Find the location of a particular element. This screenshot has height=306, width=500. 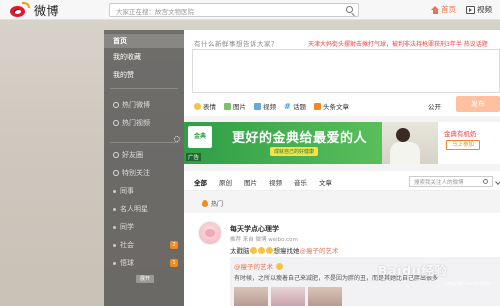

post-text-mid: 想瘦找她 is located at coordinates (286, 251).